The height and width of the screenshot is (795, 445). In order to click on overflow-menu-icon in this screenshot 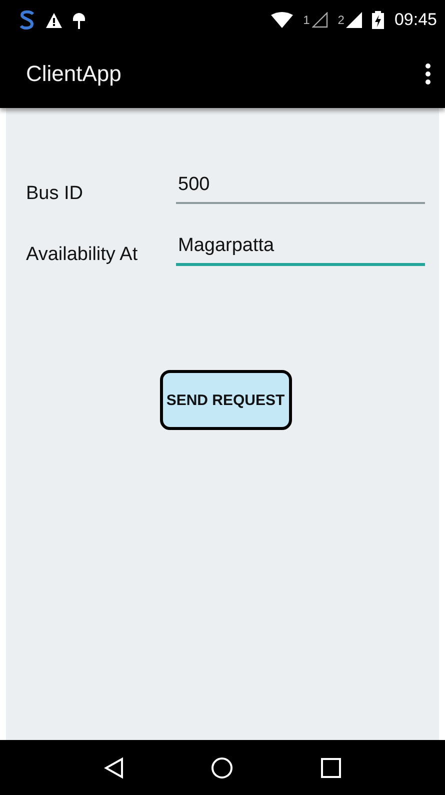, I will do `click(428, 74)`.